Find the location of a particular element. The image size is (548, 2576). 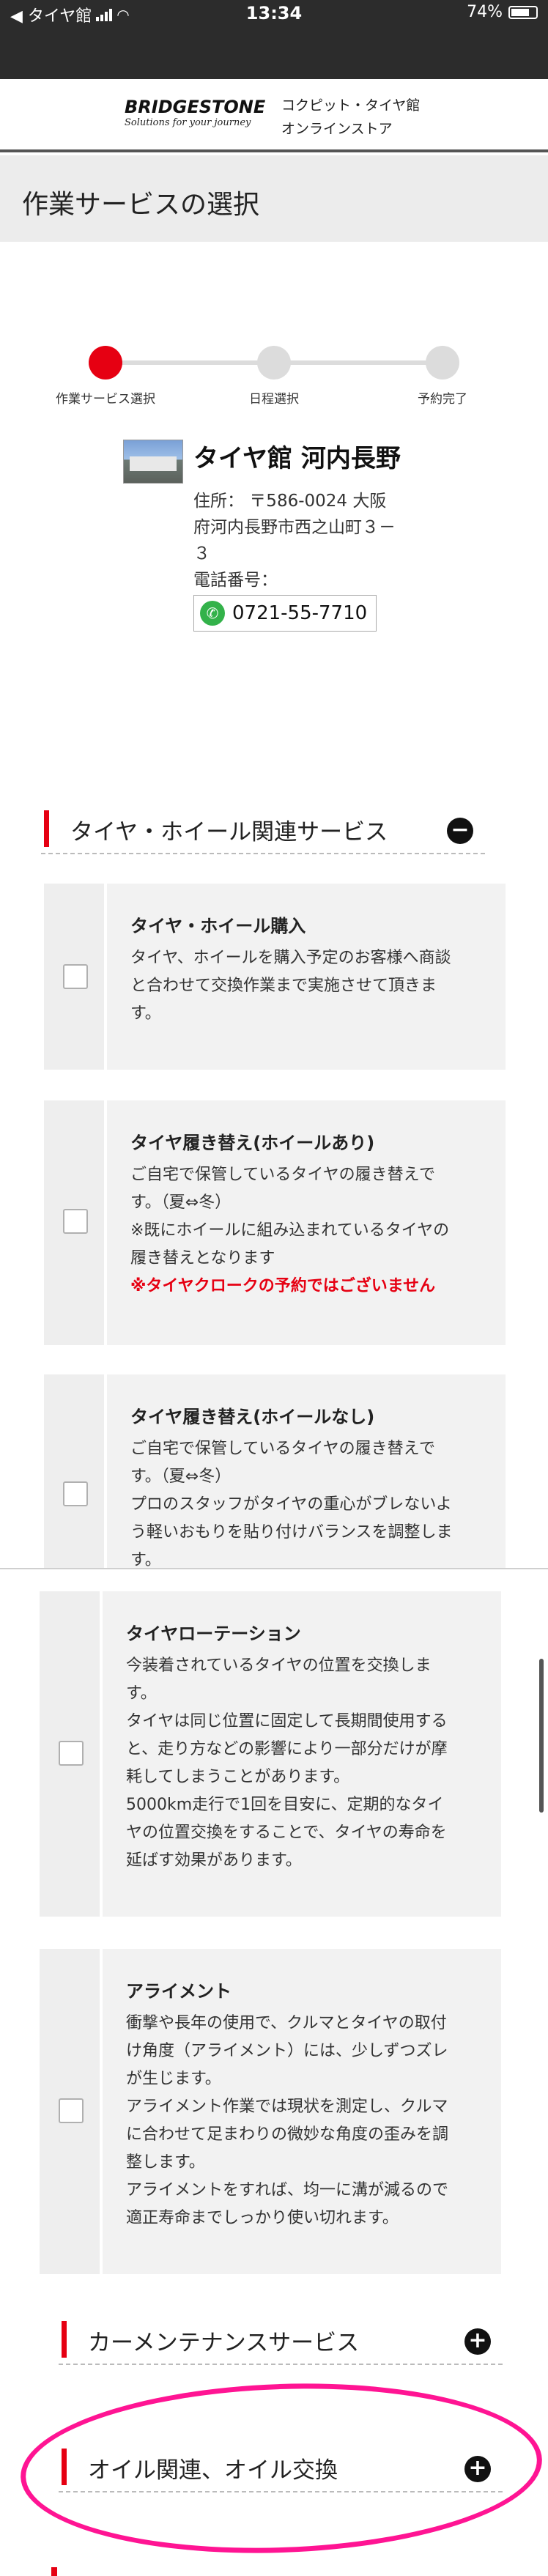

battery-icon is located at coordinates (523, 12).